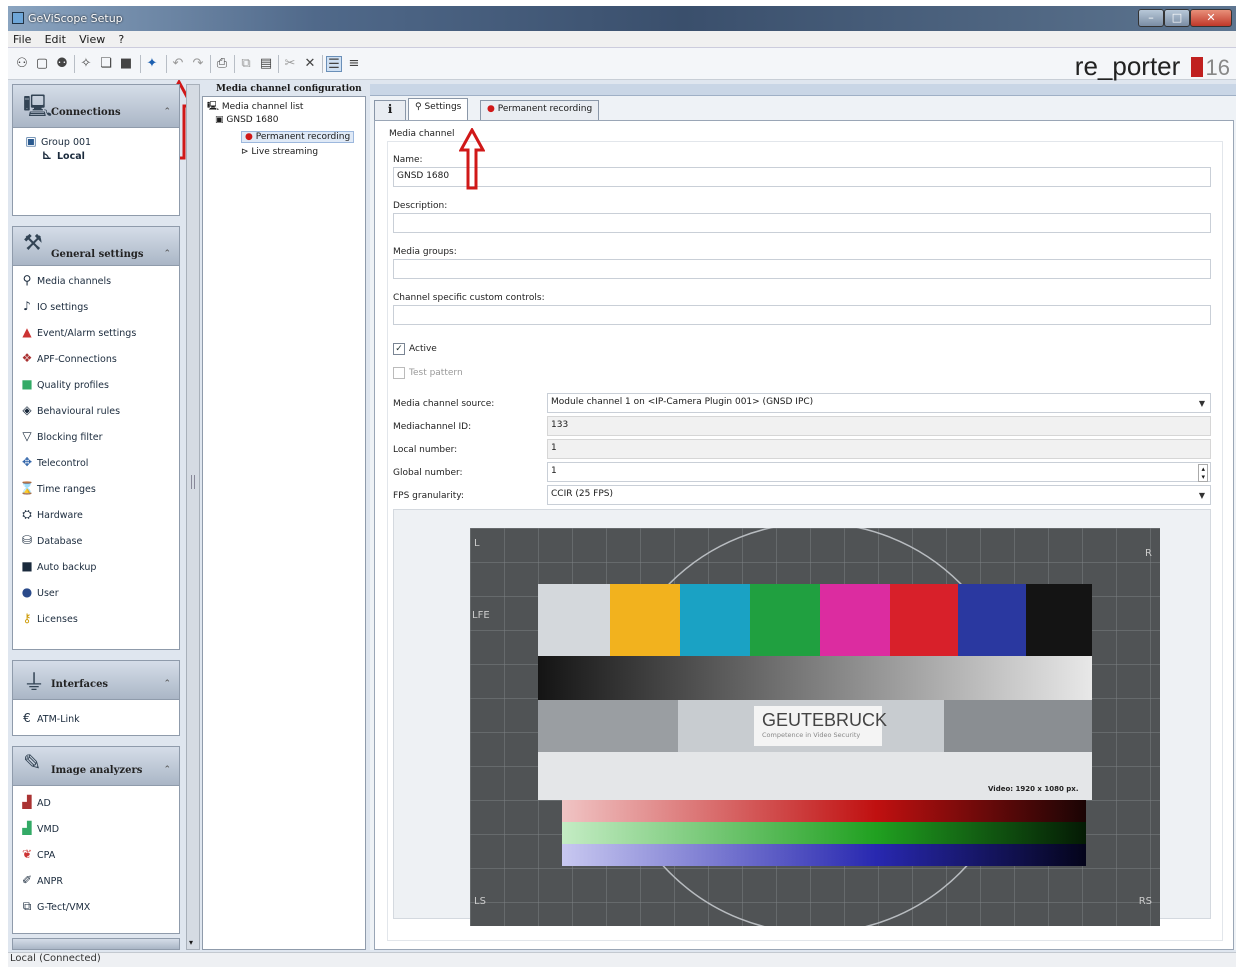 This screenshot has height=967, width=1236. I want to click on media-groups-input, so click(802, 269).